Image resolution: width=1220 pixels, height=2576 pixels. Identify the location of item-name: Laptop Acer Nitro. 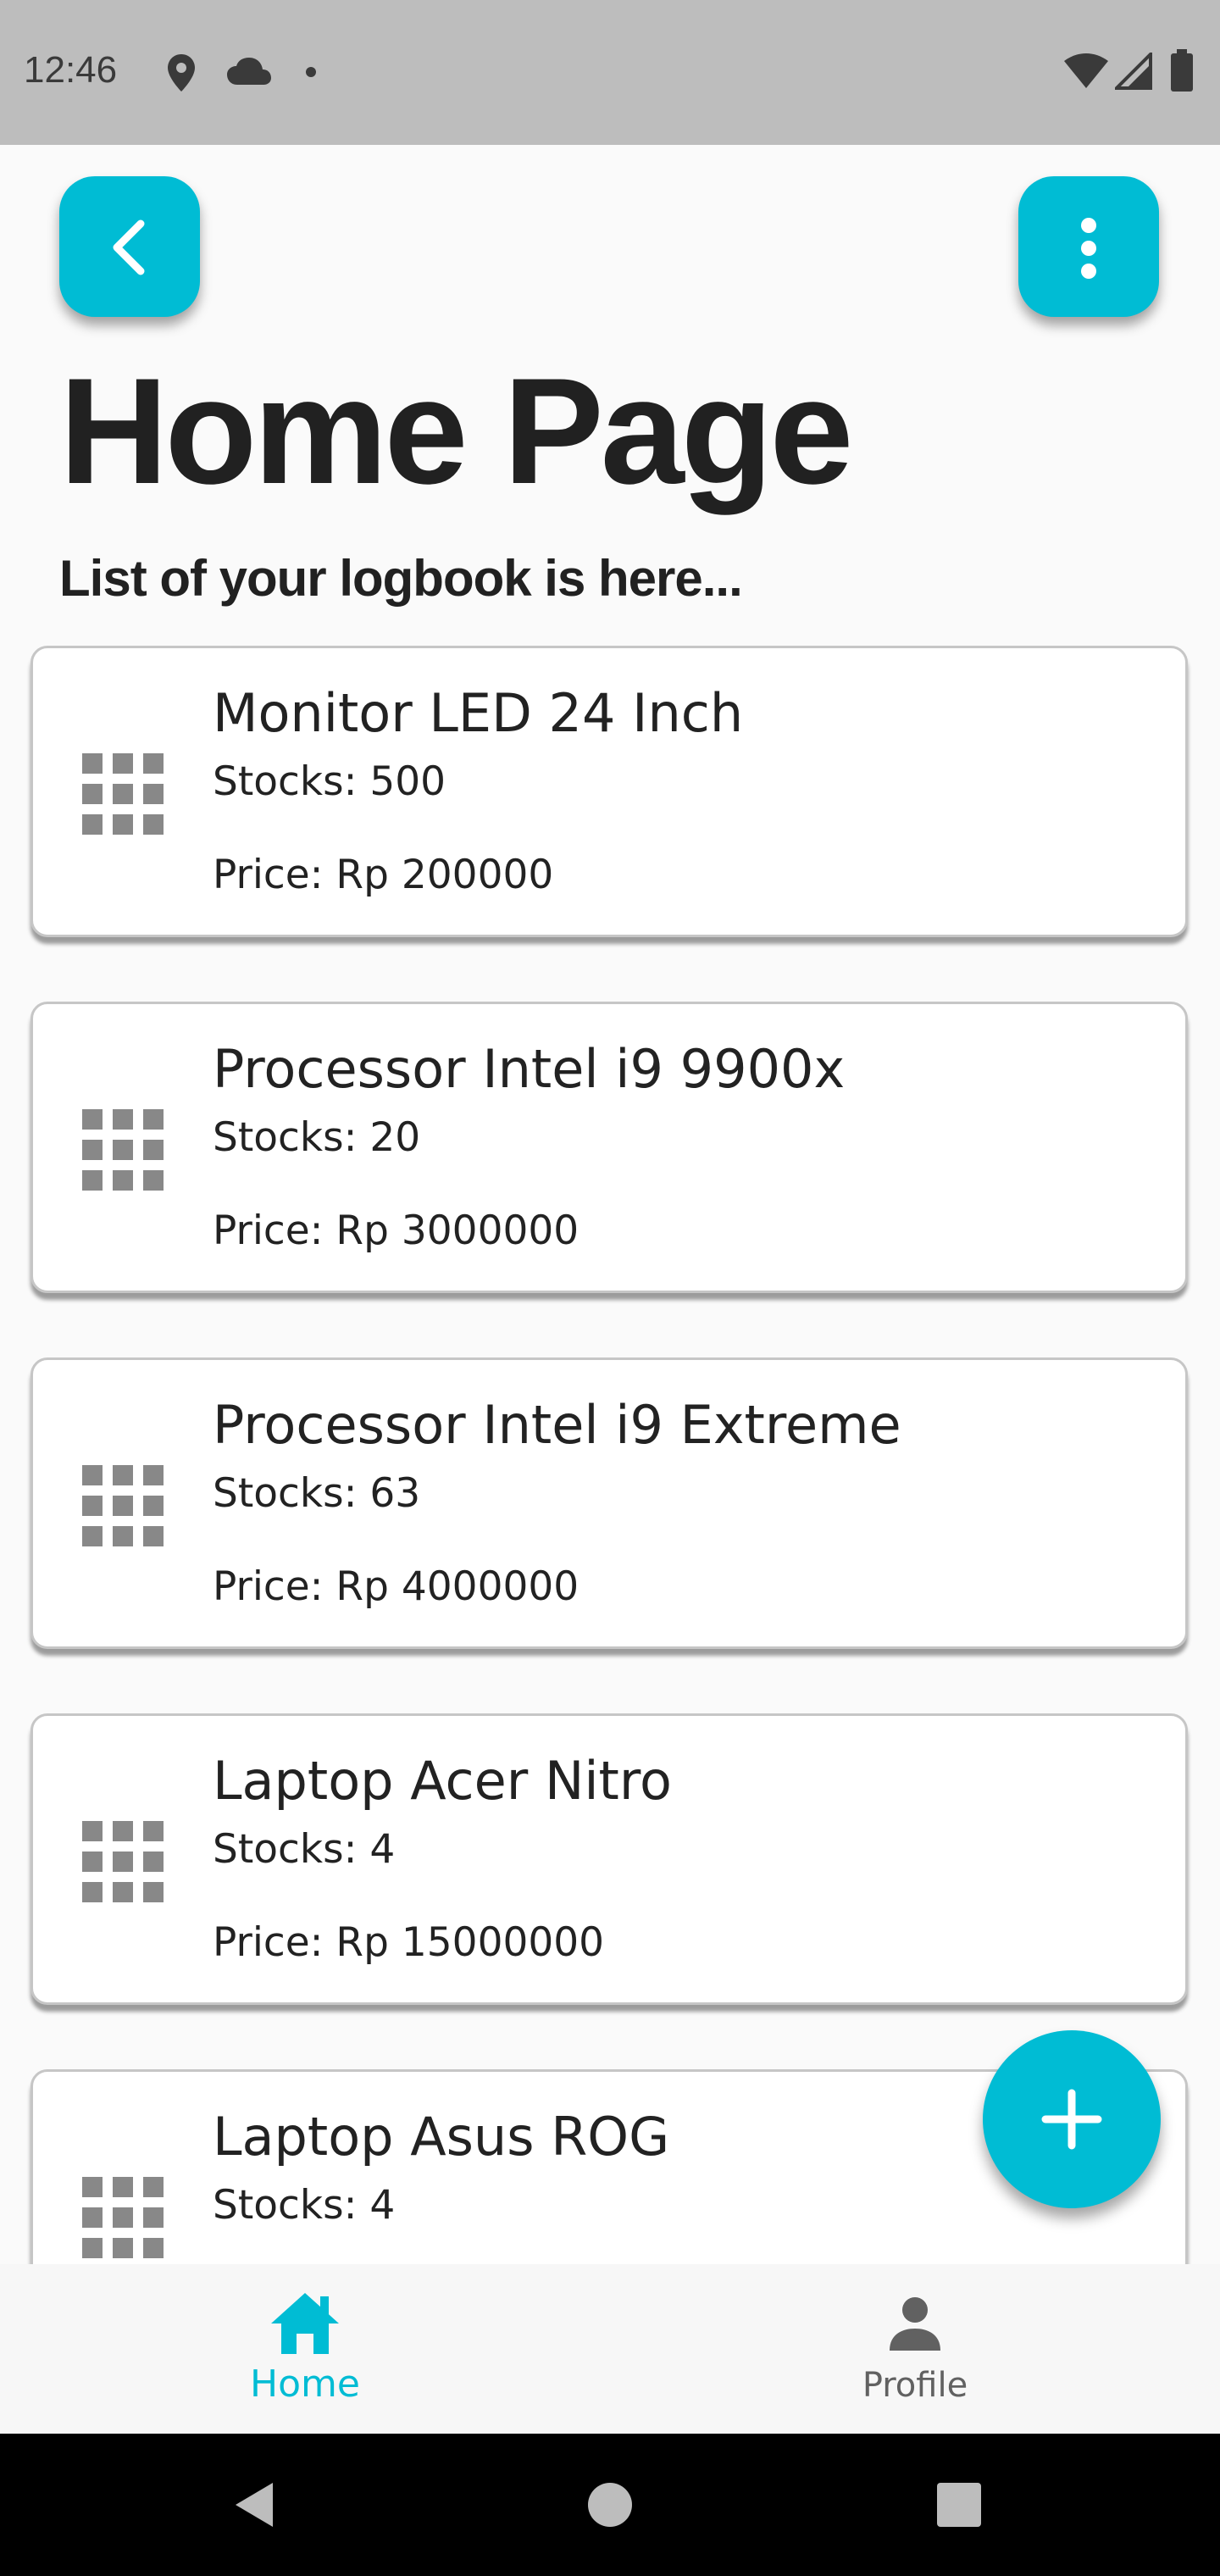
(442, 1781).